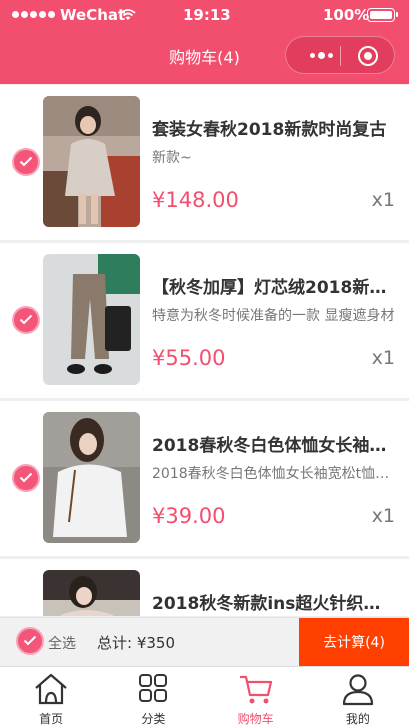 The width and height of the screenshot is (409, 726). I want to click on select-all-label: 全选, so click(62, 643).